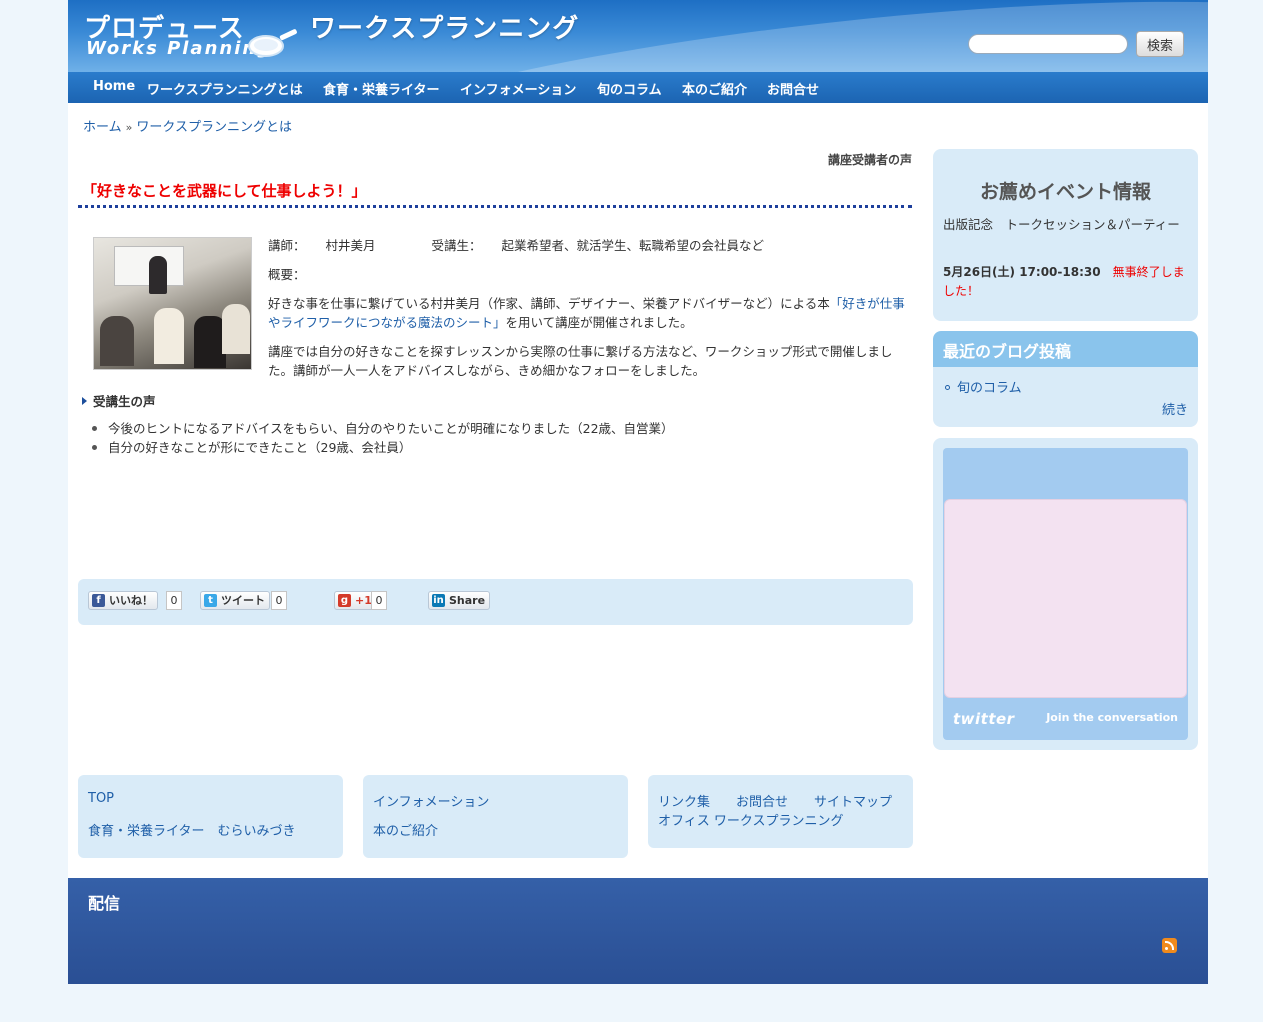 This screenshot has width=1263, height=1022. Describe the element at coordinates (599, 322) in the screenshot. I see `para1-text-after: を用いて講座が開催されました。` at that location.